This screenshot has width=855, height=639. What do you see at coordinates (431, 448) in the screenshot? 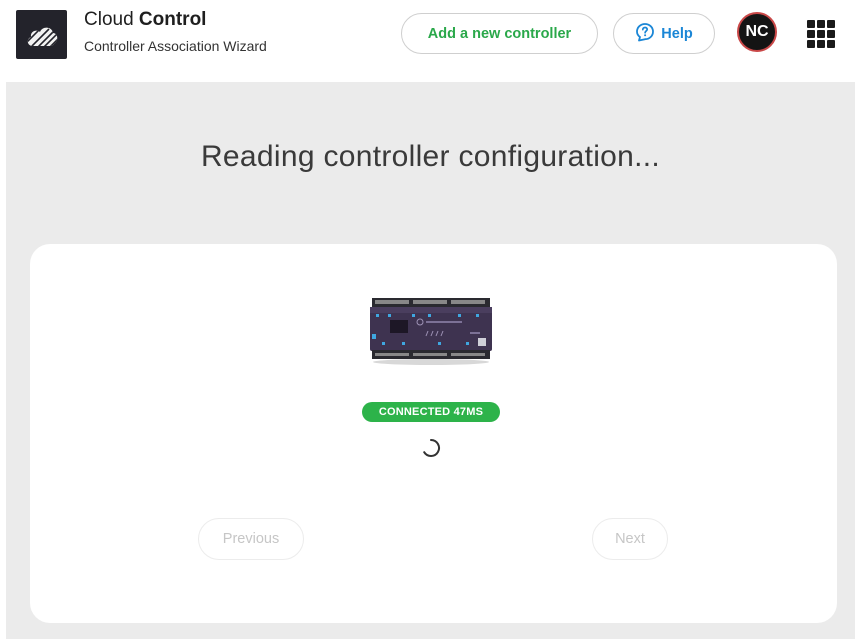
I see `loading-spinner-icon` at bounding box center [431, 448].